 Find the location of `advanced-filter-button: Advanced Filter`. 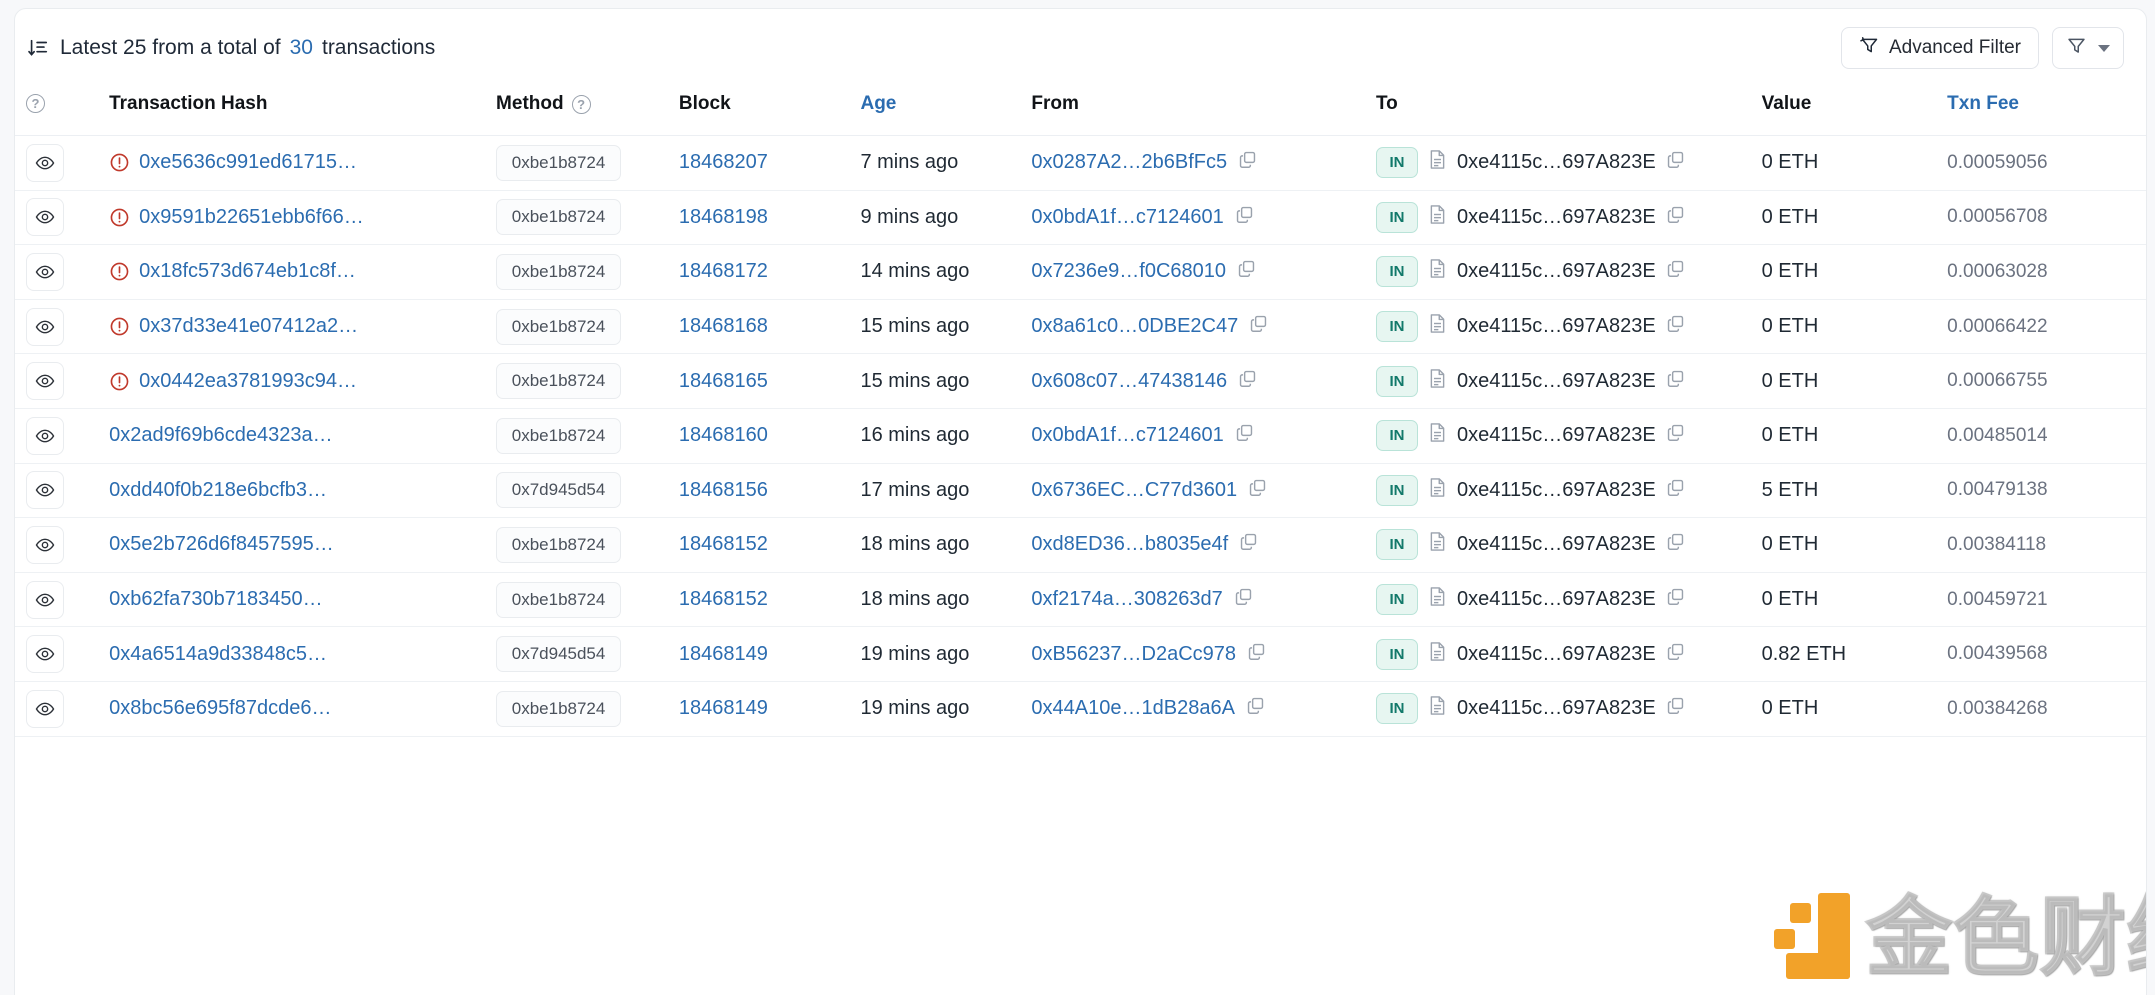

advanced-filter-button: Advanced Filter is located at coordinates (1939, 48).